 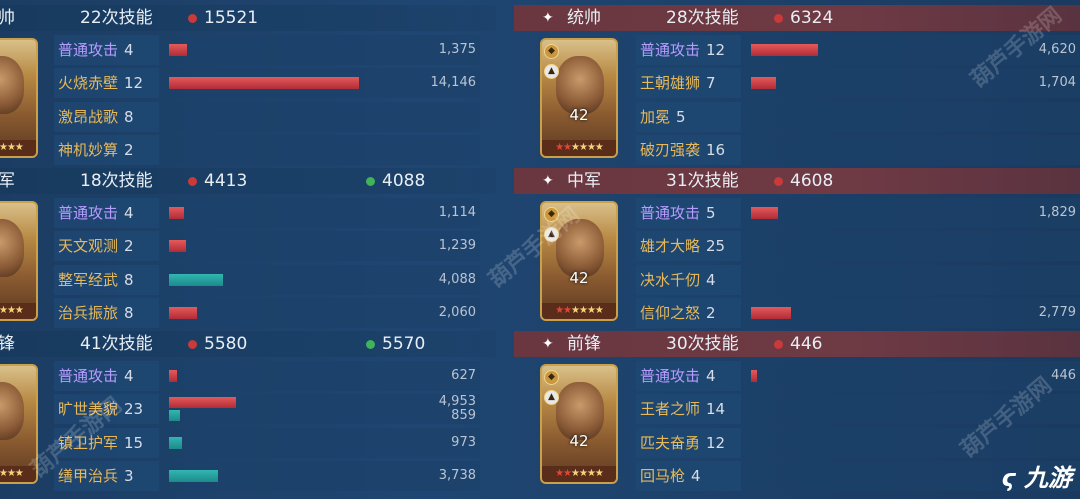 I want to click on skill-name: 神机妙算, so click(x=88, y=150).